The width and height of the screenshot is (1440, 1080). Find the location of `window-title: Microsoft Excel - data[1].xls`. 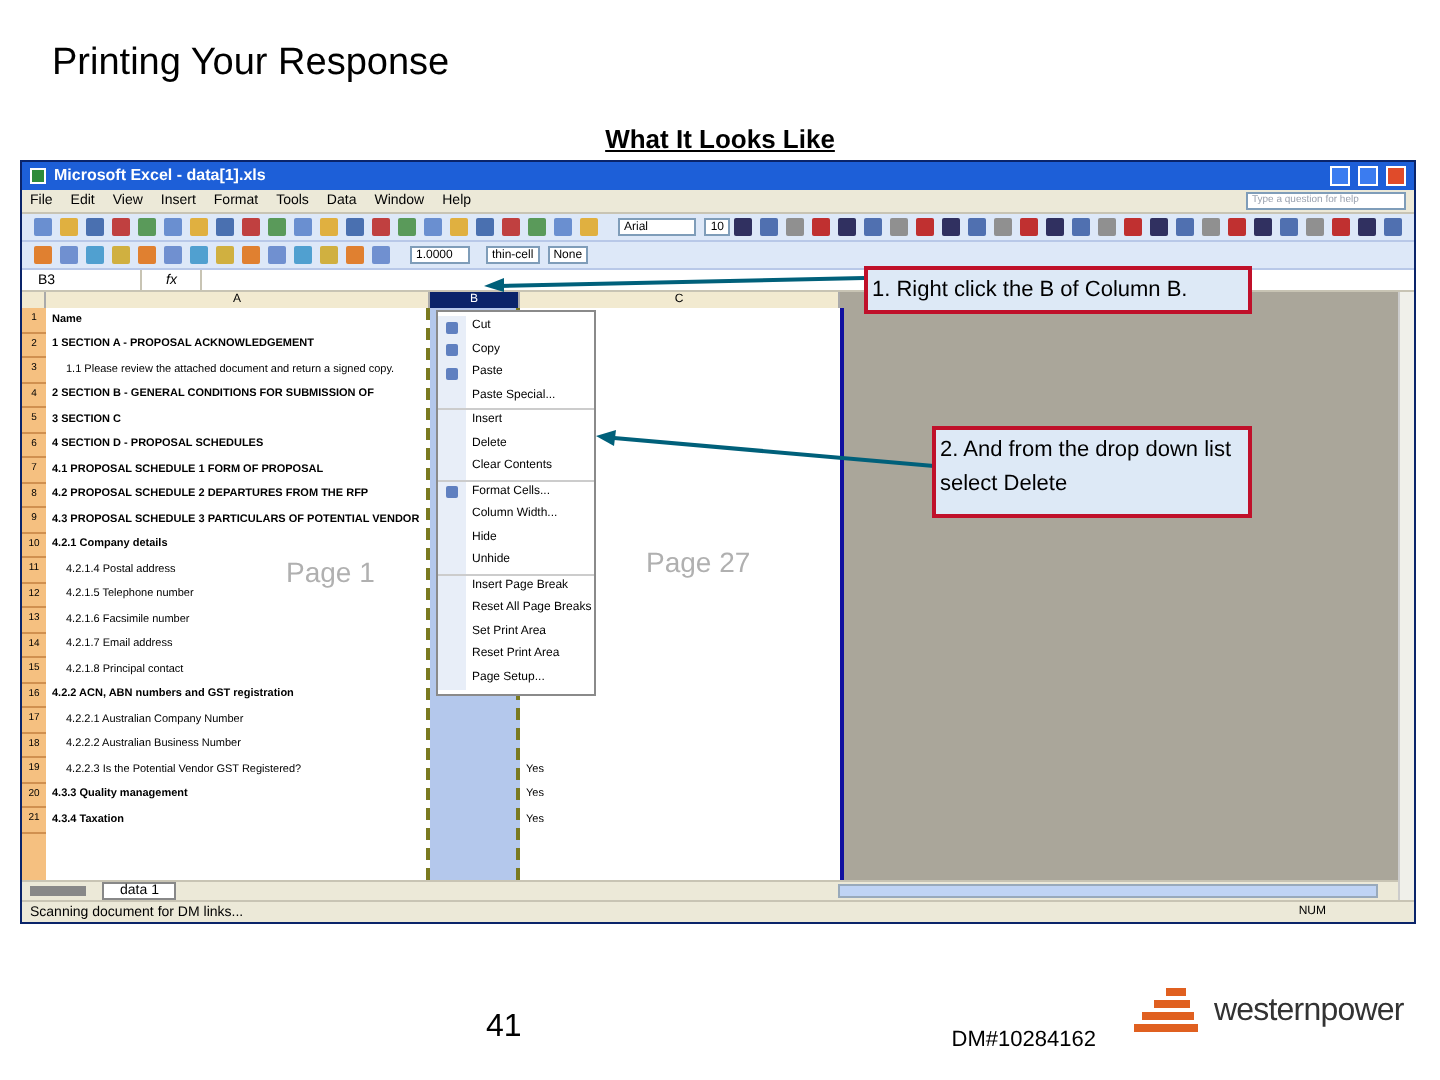

window-title: Microsoft Excel - data[1].xls is located at coordinates (160, 176).